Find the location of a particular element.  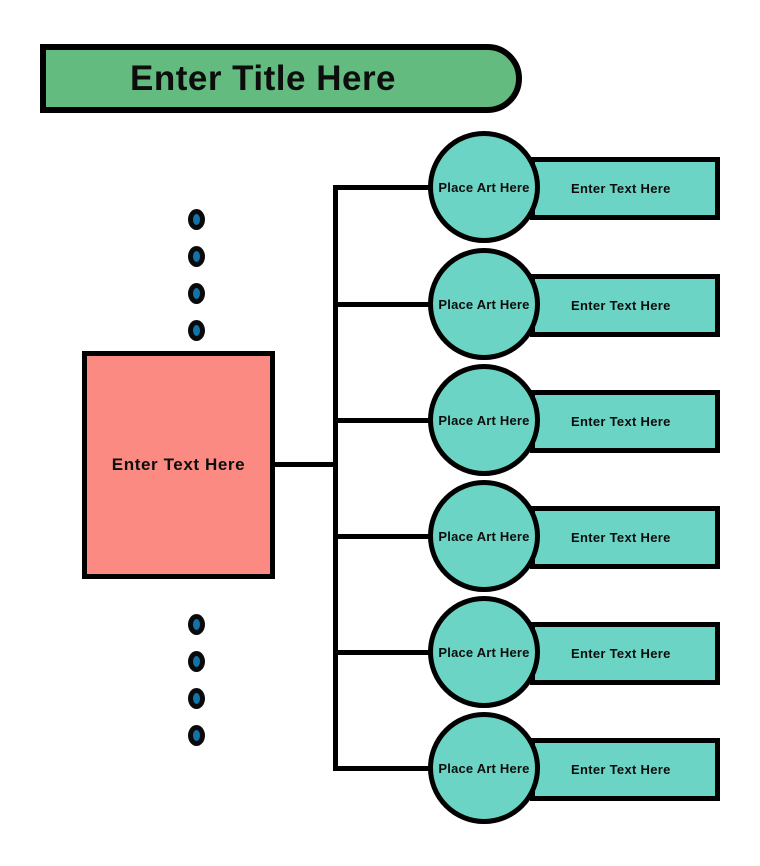

connector-stem is located at coordinates (306, 464).